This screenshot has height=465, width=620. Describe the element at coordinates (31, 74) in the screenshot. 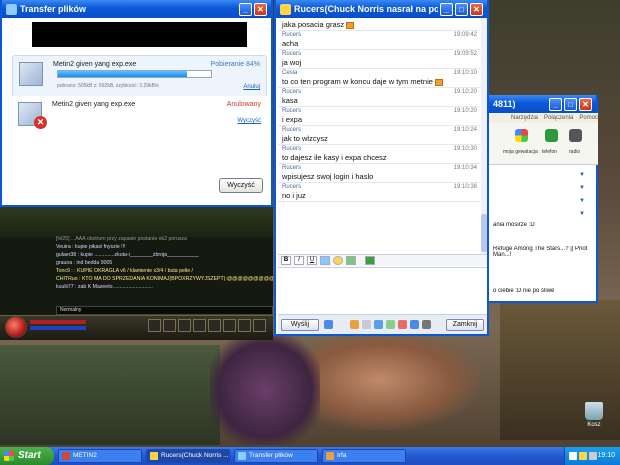

I see `package-icon` at that location.